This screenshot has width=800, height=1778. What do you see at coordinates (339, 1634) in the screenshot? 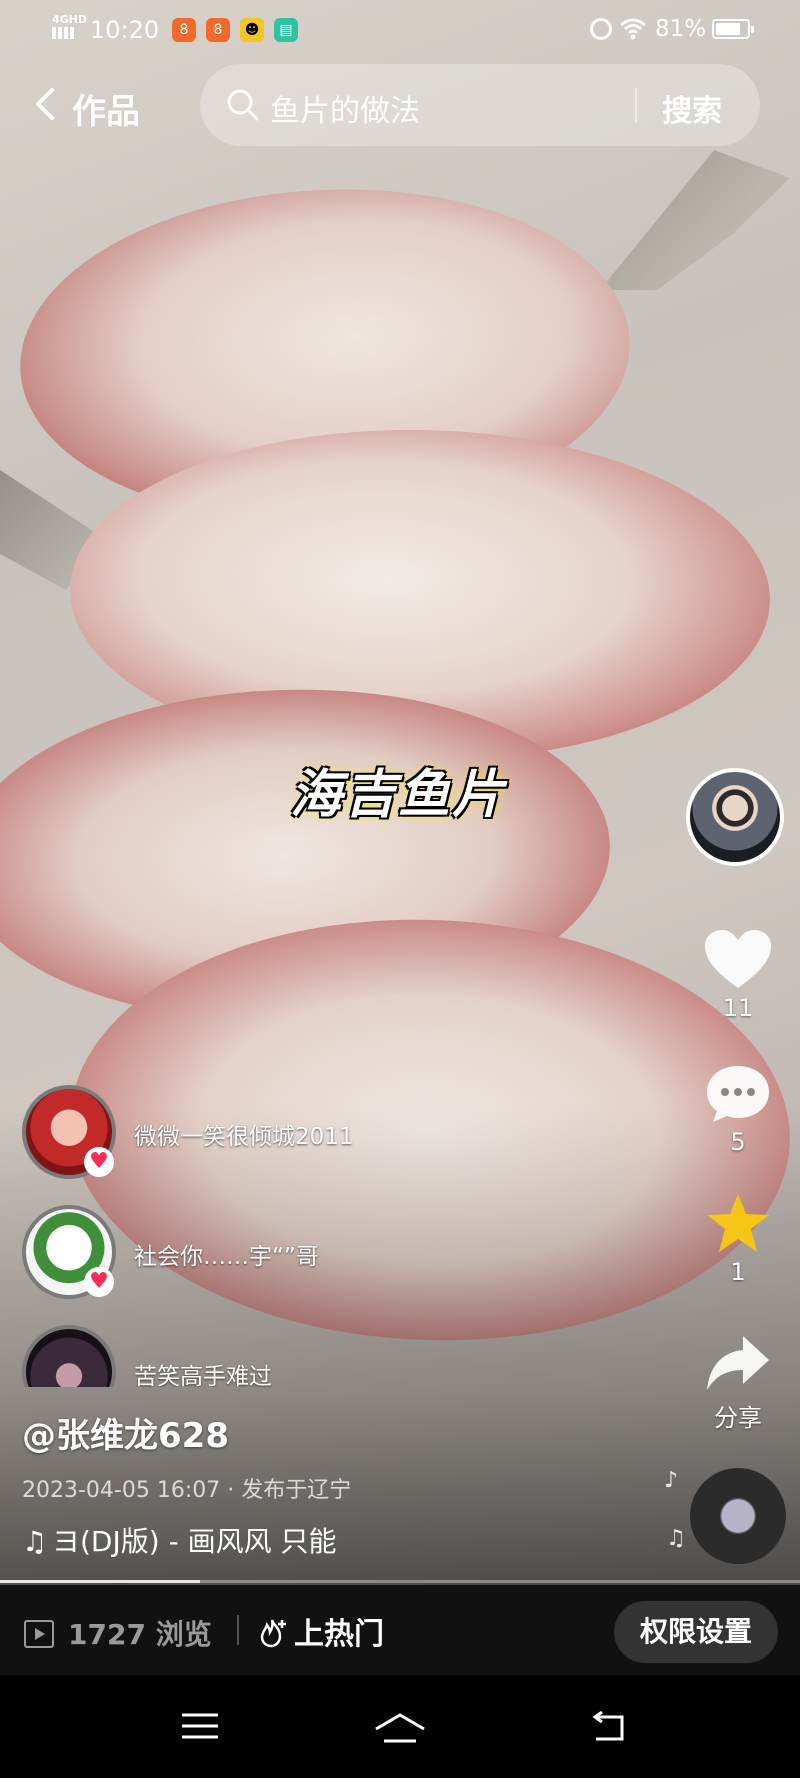
I see `promote-label: 上热门` at bounding box center [339, 1634].